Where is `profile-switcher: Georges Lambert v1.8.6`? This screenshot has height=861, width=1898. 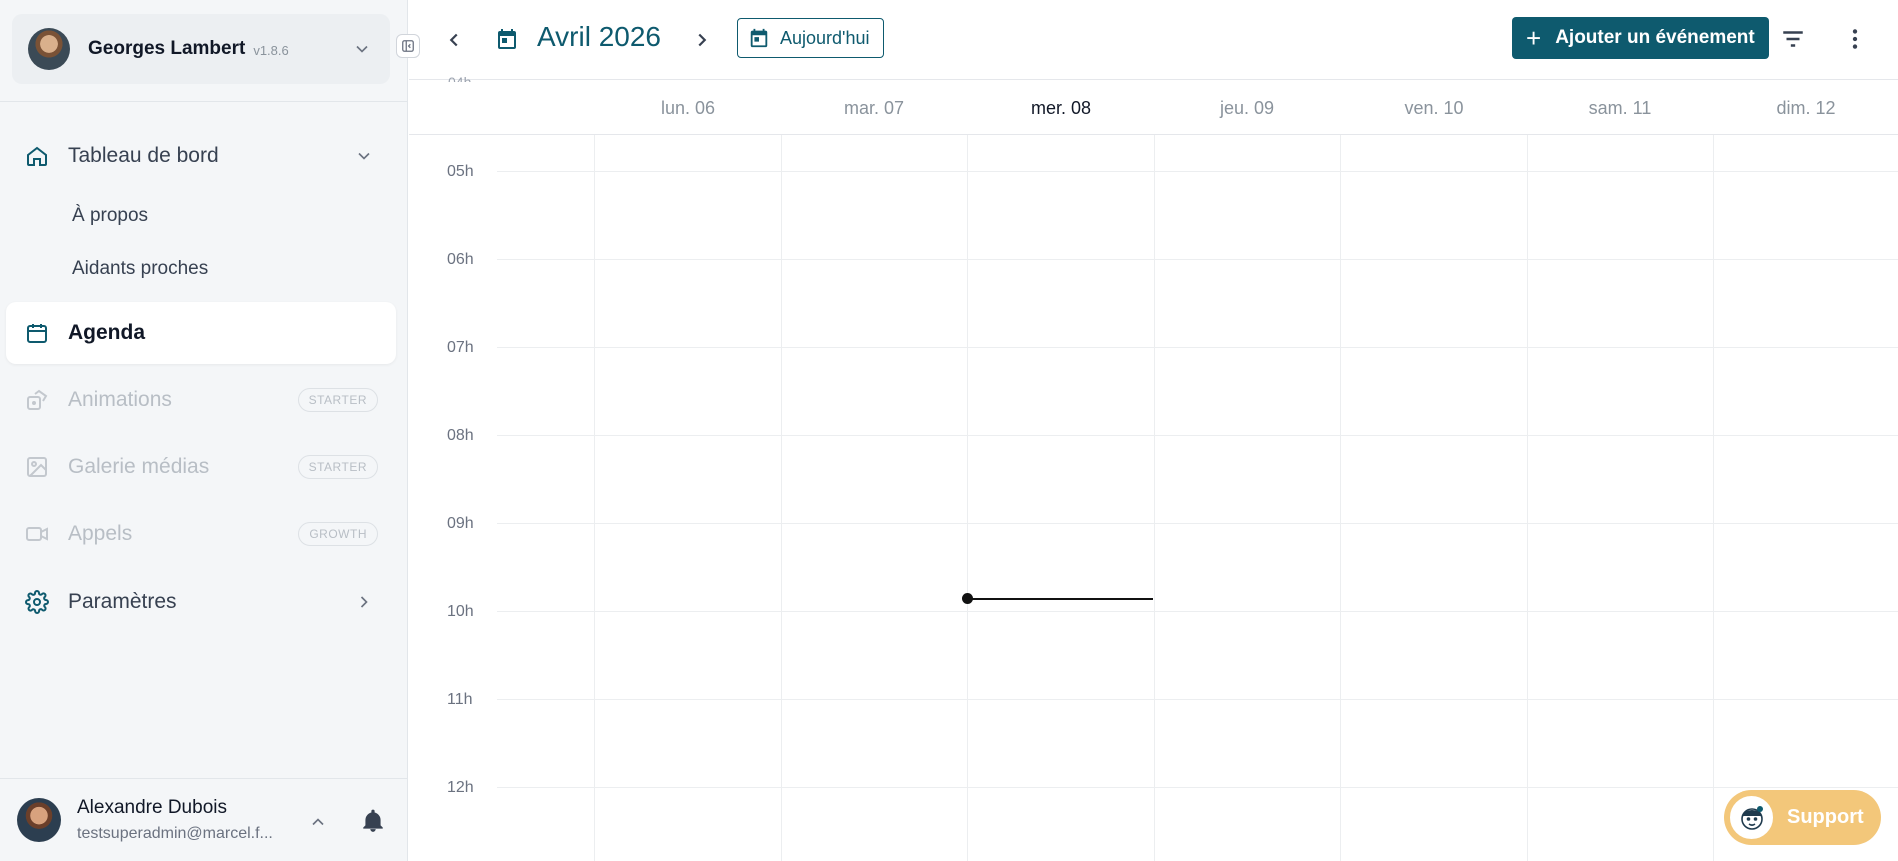 profile-switcher: Georges Lambert v1.8.6 is located at coordinates (201, 49).